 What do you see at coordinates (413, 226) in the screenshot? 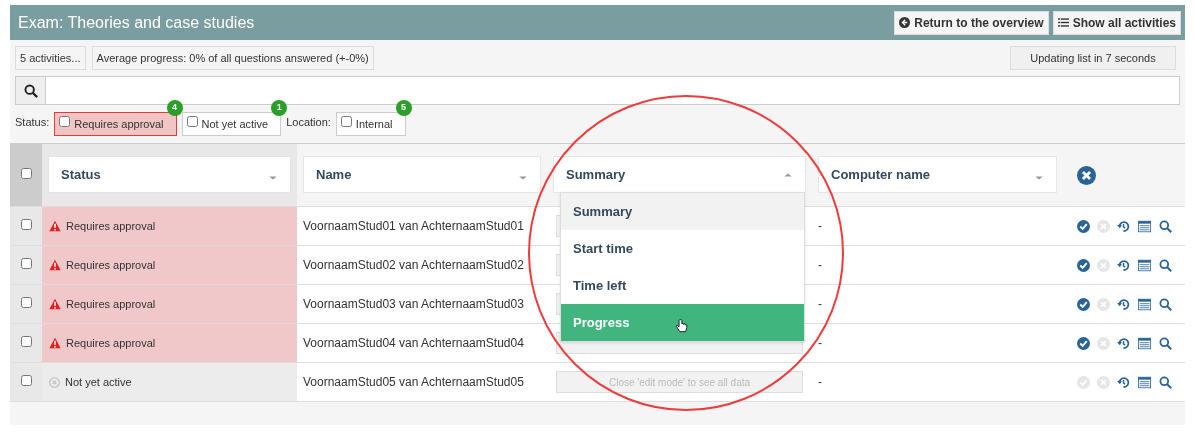
I see `name-cell-text: VoornaamStud01 van AchternaamStud01` at bounding box center [413, 226].